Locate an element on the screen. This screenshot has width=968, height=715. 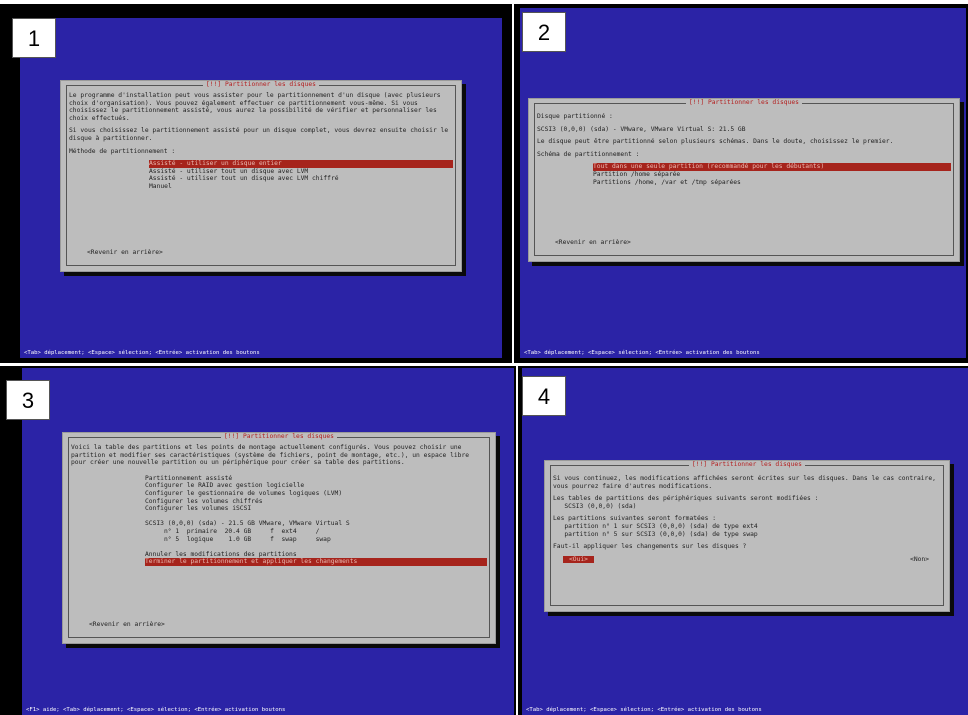
method-label: Méthode de partitionnement : is located at coordinates (122, 151).